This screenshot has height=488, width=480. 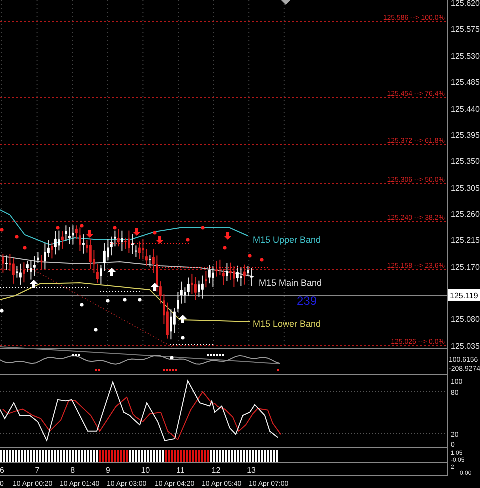 What do you see at coordinates (287, 324) in the screenshot?
I see `band-label: M15 Lower Band` at bounding box center [287, 324].